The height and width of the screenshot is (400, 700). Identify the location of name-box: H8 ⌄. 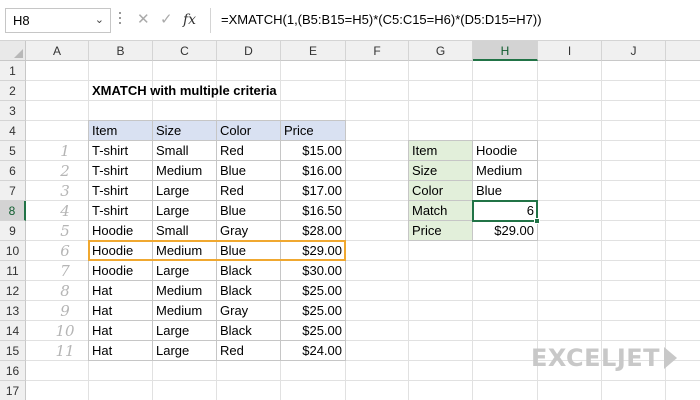
(58, 20).